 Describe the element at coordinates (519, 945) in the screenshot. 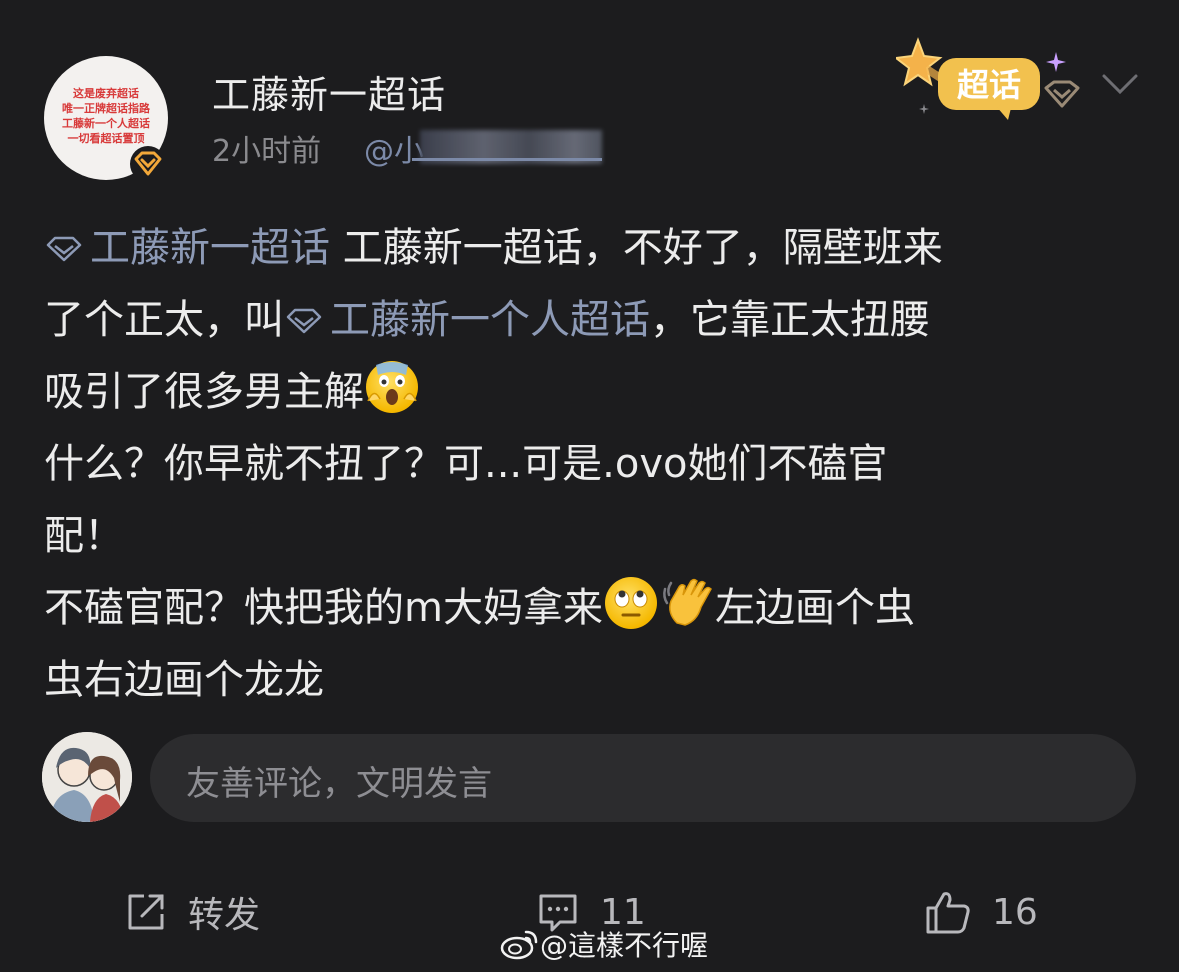

I see `weibo-logo-icon` at that location.